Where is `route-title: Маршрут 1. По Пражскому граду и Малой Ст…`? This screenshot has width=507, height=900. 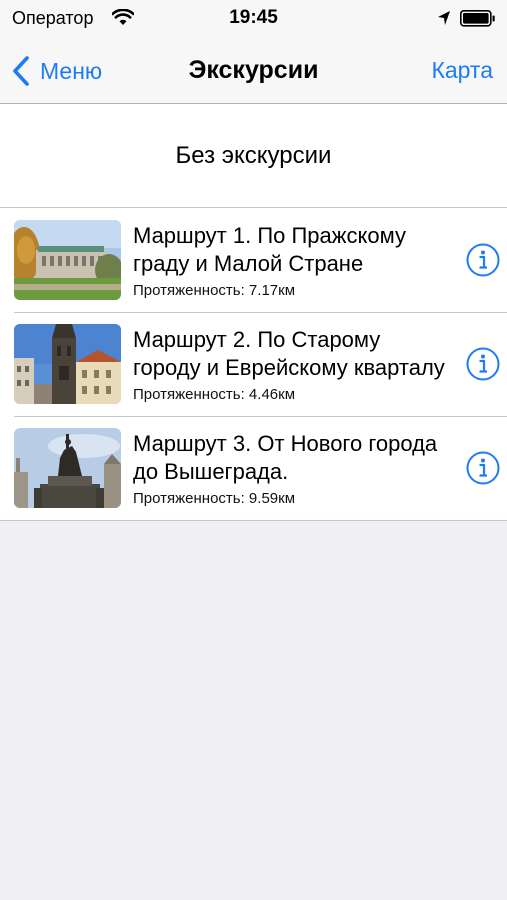 route-title: Маршрут 1. По Пражскому граду и Малой Ст… is located at coordinates (269, 249).